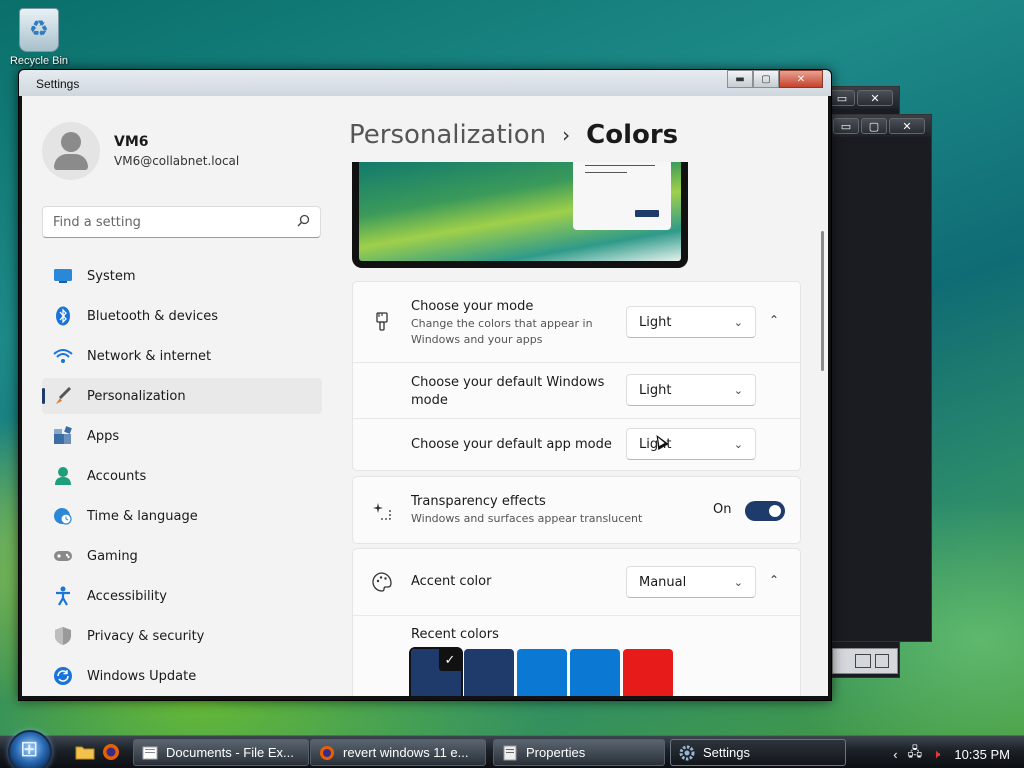 This screenshot has height=768, width=1024. What do you see at coordinates (436, 671) in the screenshot?
I see `recent-color-swatch: ✓` at bounding box center [436, 671].